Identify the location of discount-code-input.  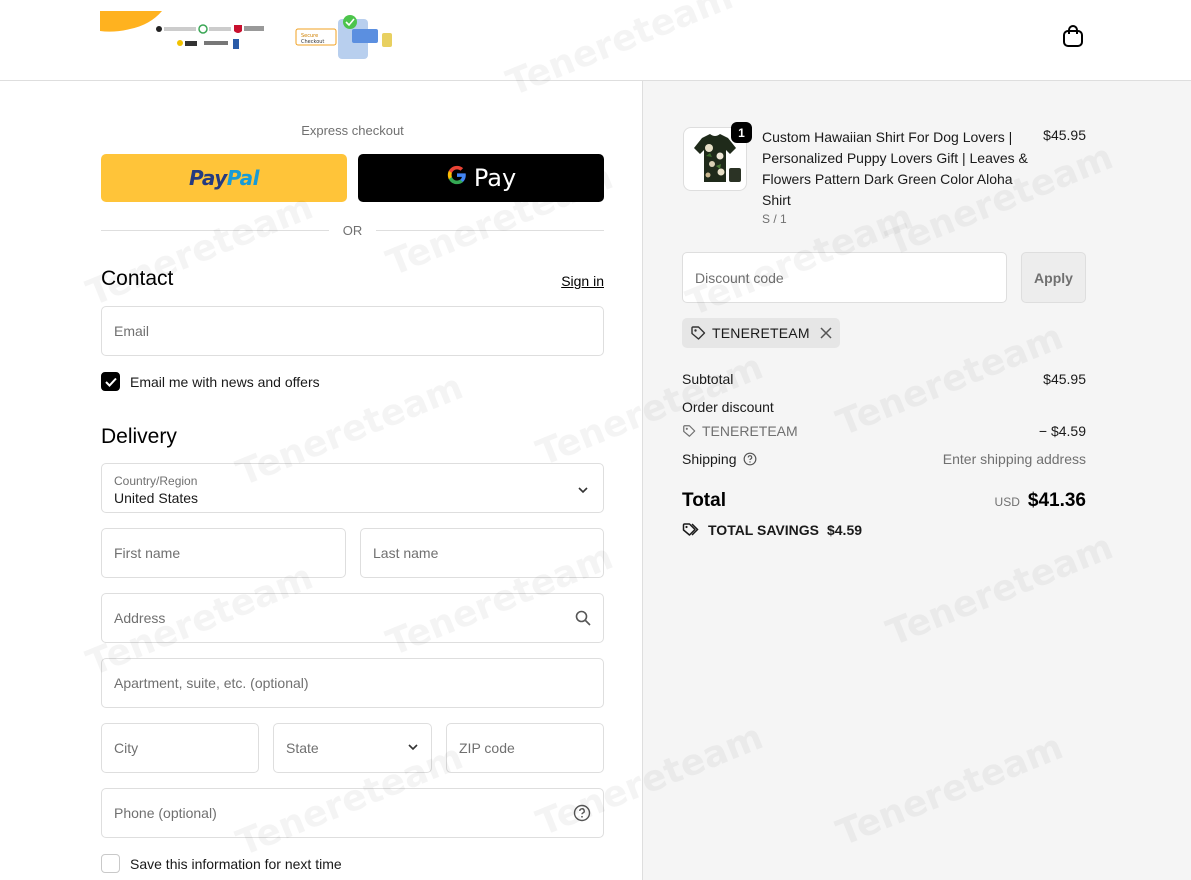
(844, 277).